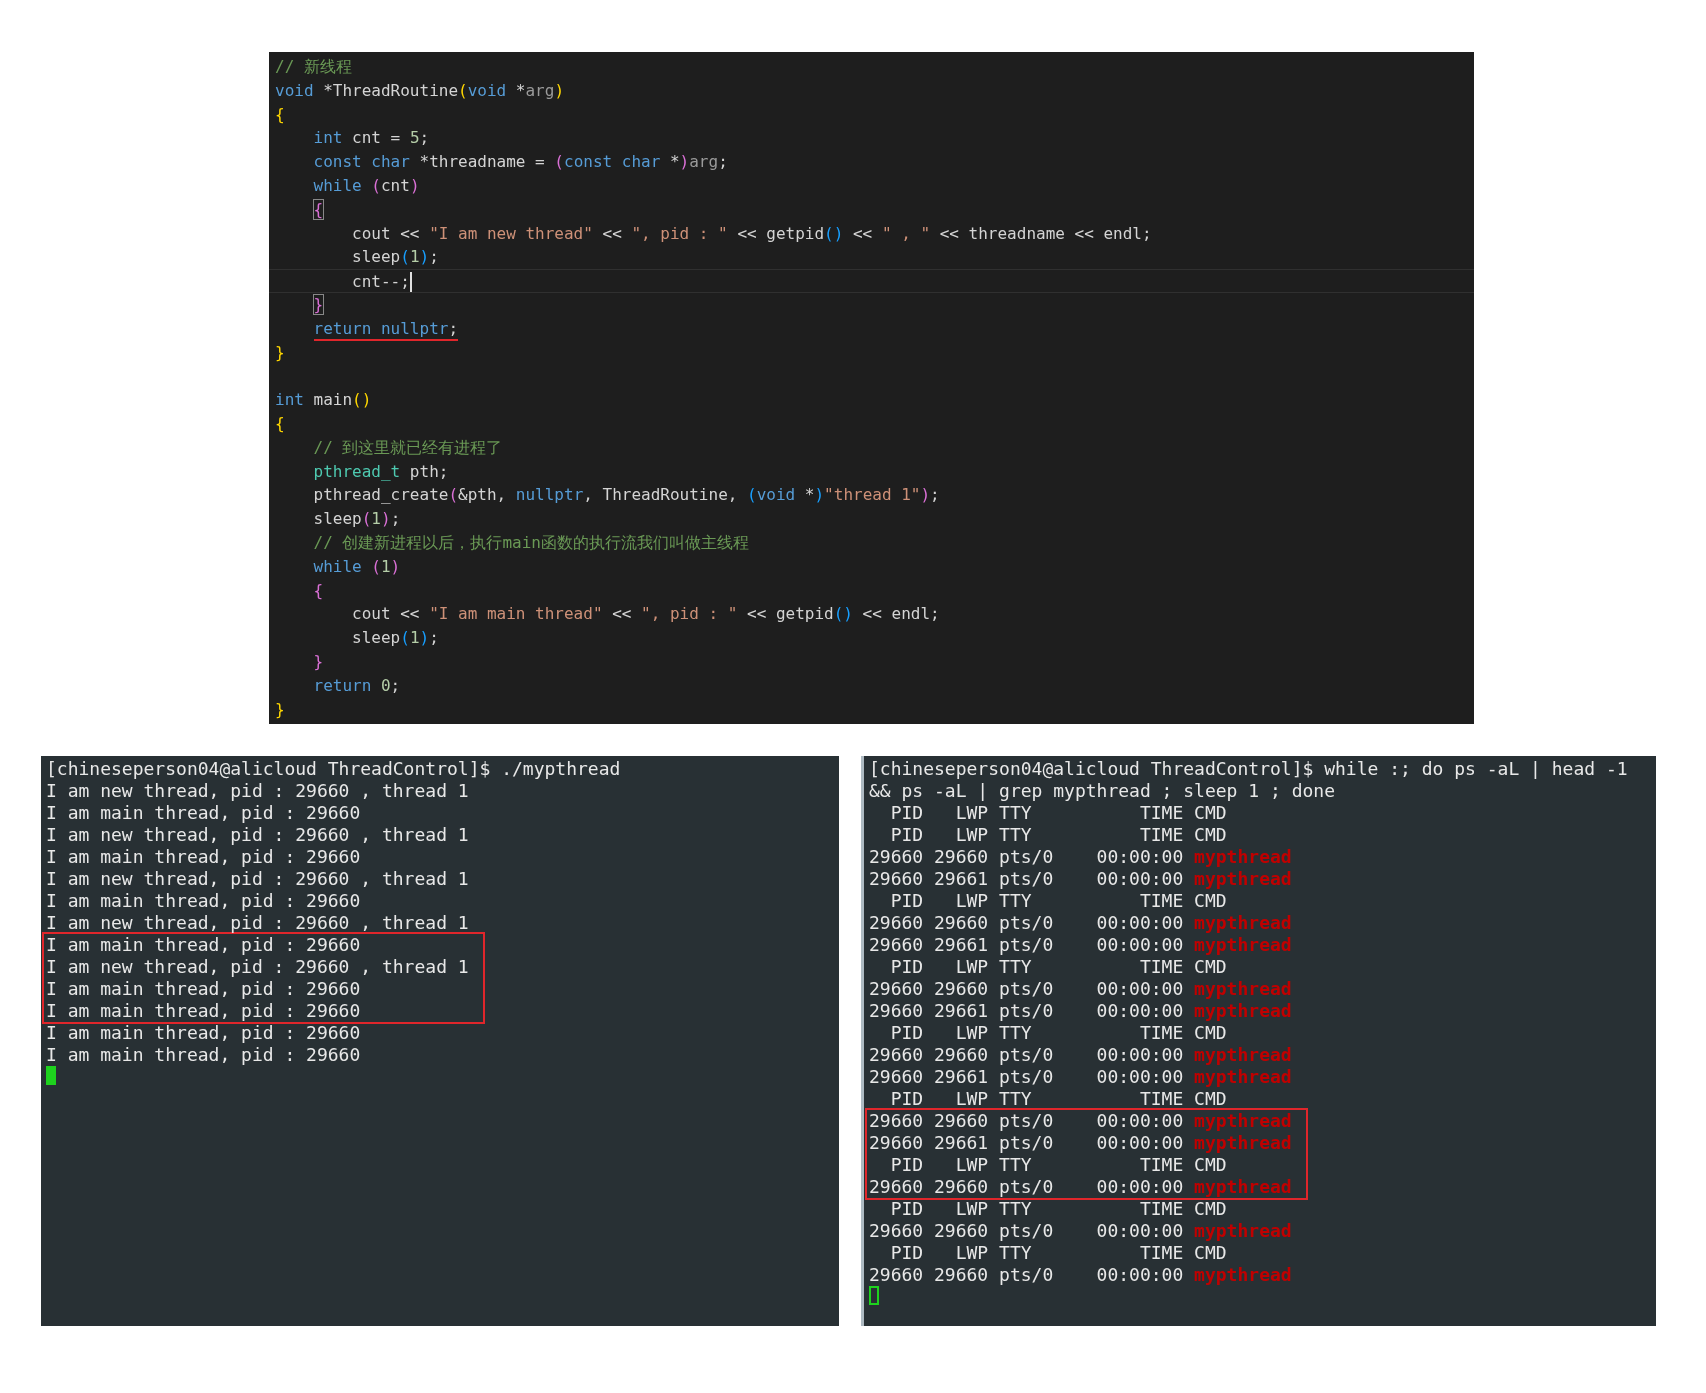  What do you see at coordinates (323, 400) in the screenshot?
I see `code-line: int main()` at bounding box center [323, 400].